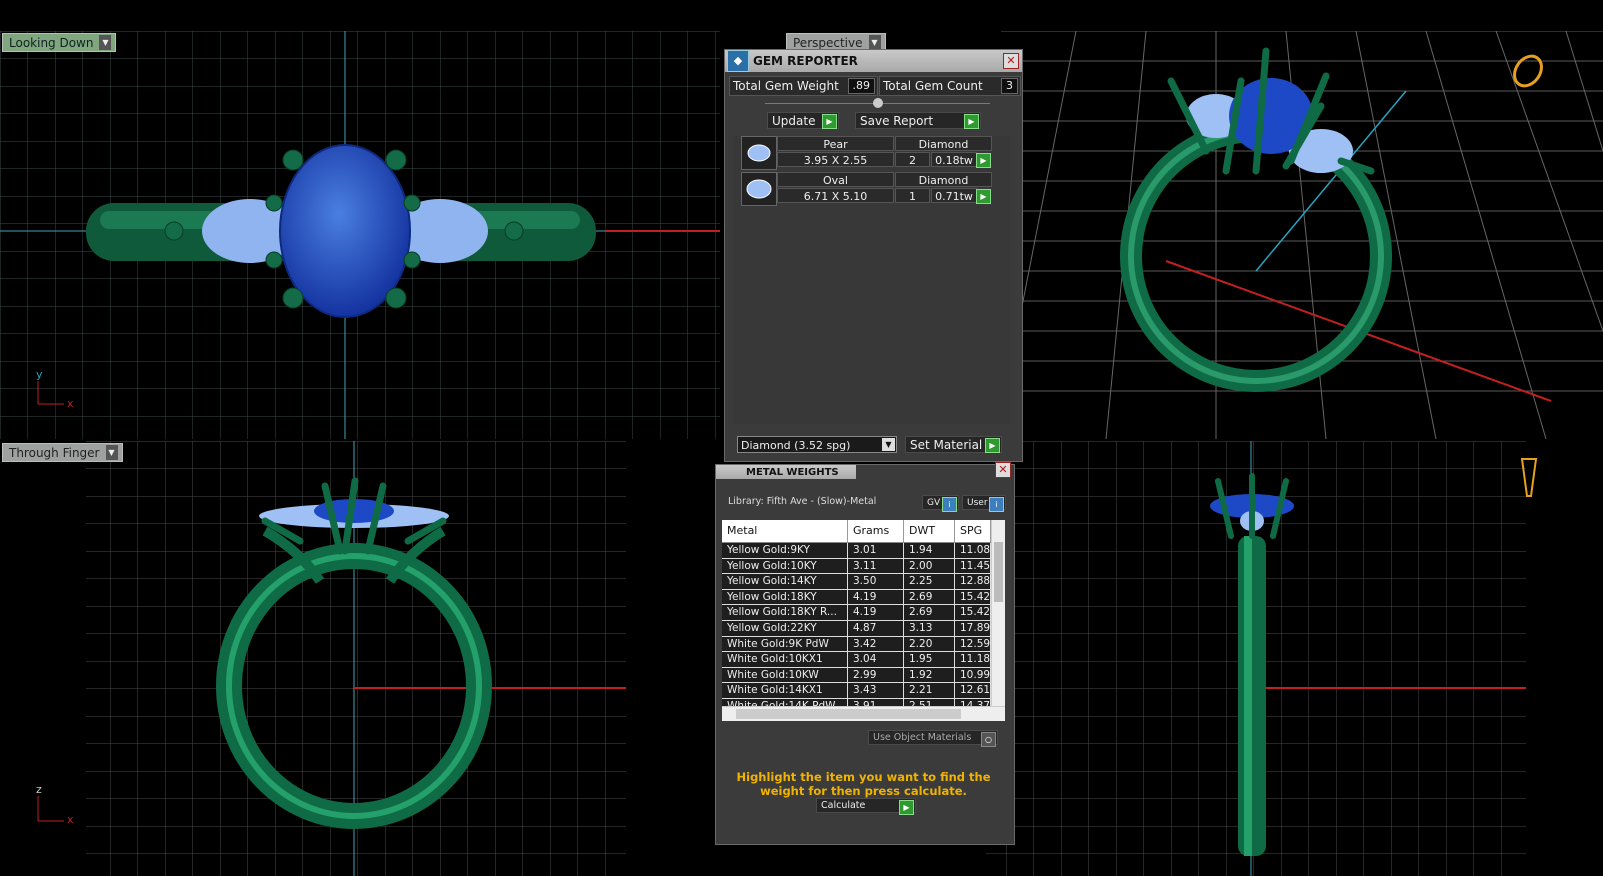  Describe the element at coordinates (929, 644) in the screenshot. I see `table-cell: 2.20` at that location.